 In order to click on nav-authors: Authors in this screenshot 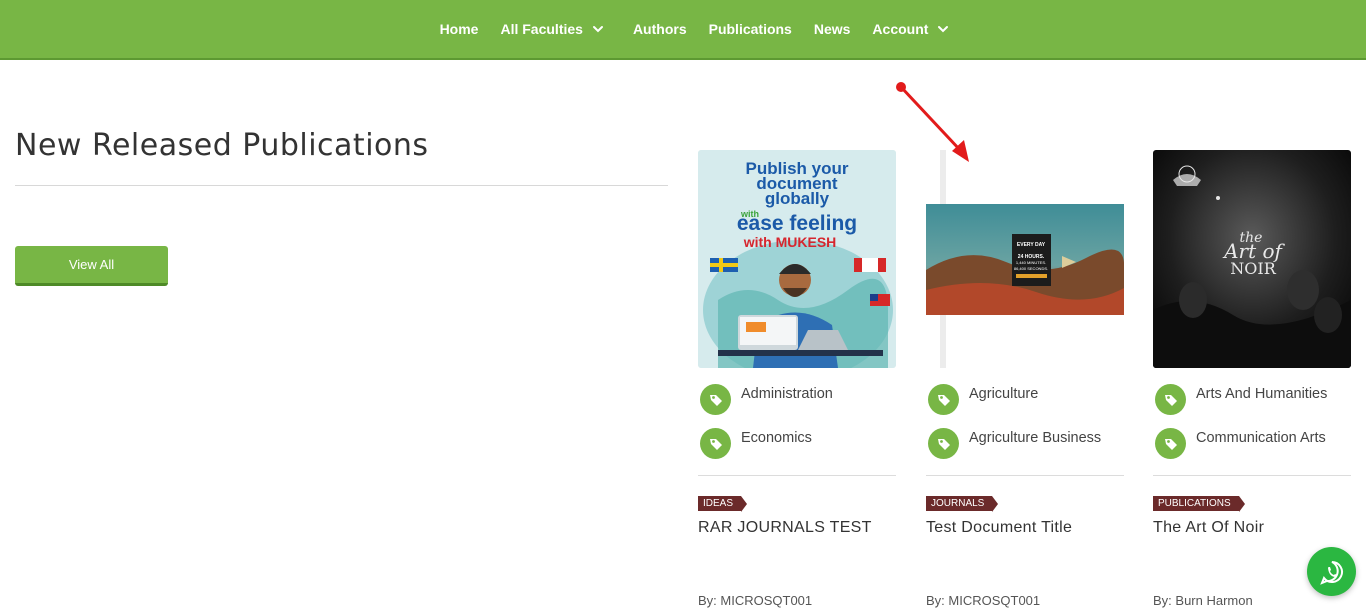, I will do `click(660, 29)`.